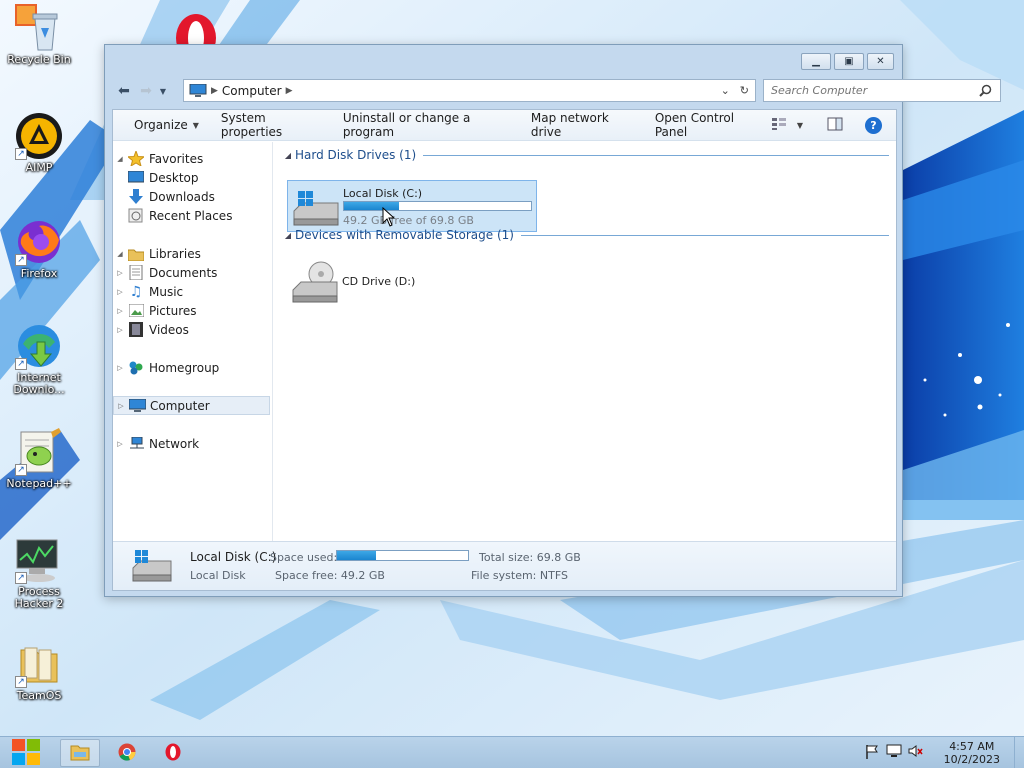 This screenshot has width=1024, height=768. Describe the element at coordinates (39, 143) in the screenshot. I see `desktop-icon-aimp: ↗ AIMP` at that location.